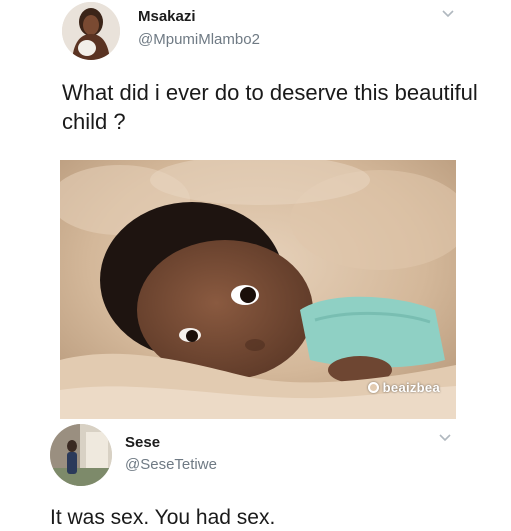 This screenshot has height=531, width=511. I want to click on author-name: Sese, so click(142, 442).